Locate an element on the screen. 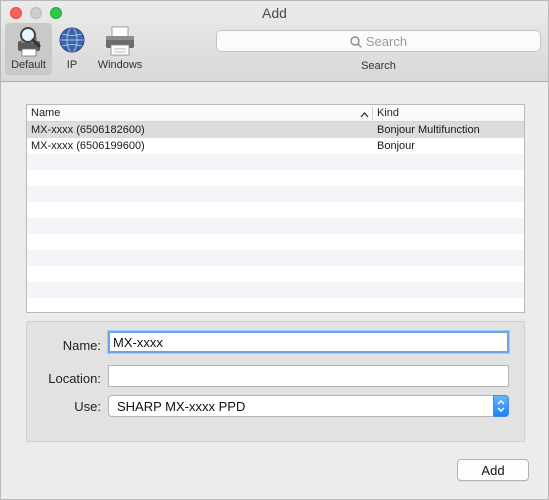  printer-kind-cell: Bonjour Multifunction is located at coordinates (428, 130).